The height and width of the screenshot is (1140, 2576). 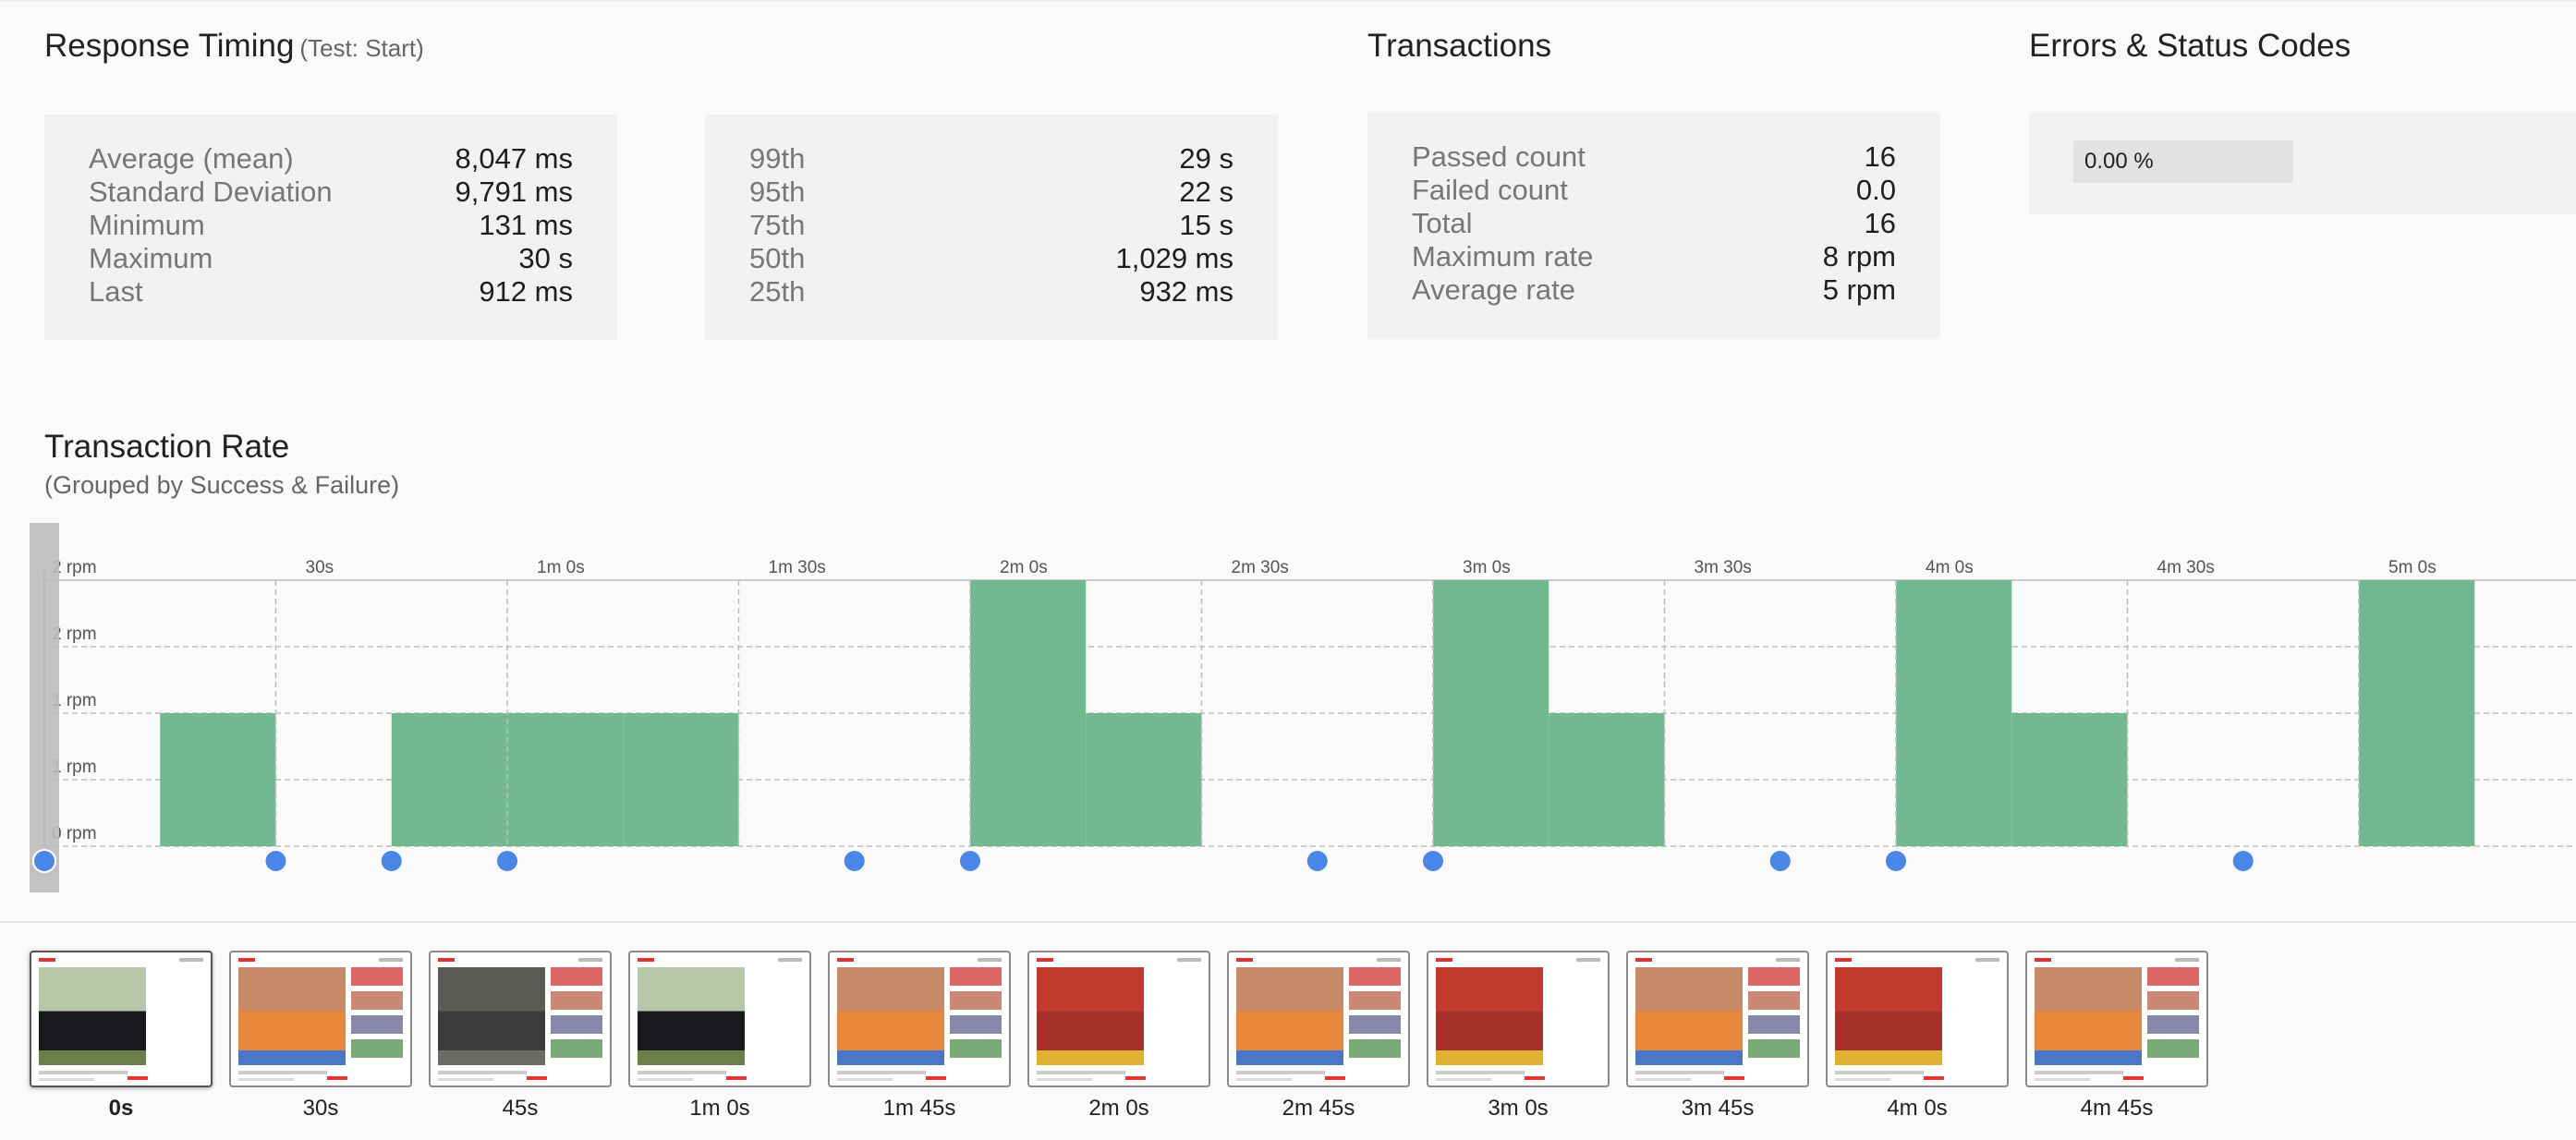 What do you see at coordinates (147, 225) in the screenshot?
I see `stat-label: Minimum` at bounding box center [147, 225].